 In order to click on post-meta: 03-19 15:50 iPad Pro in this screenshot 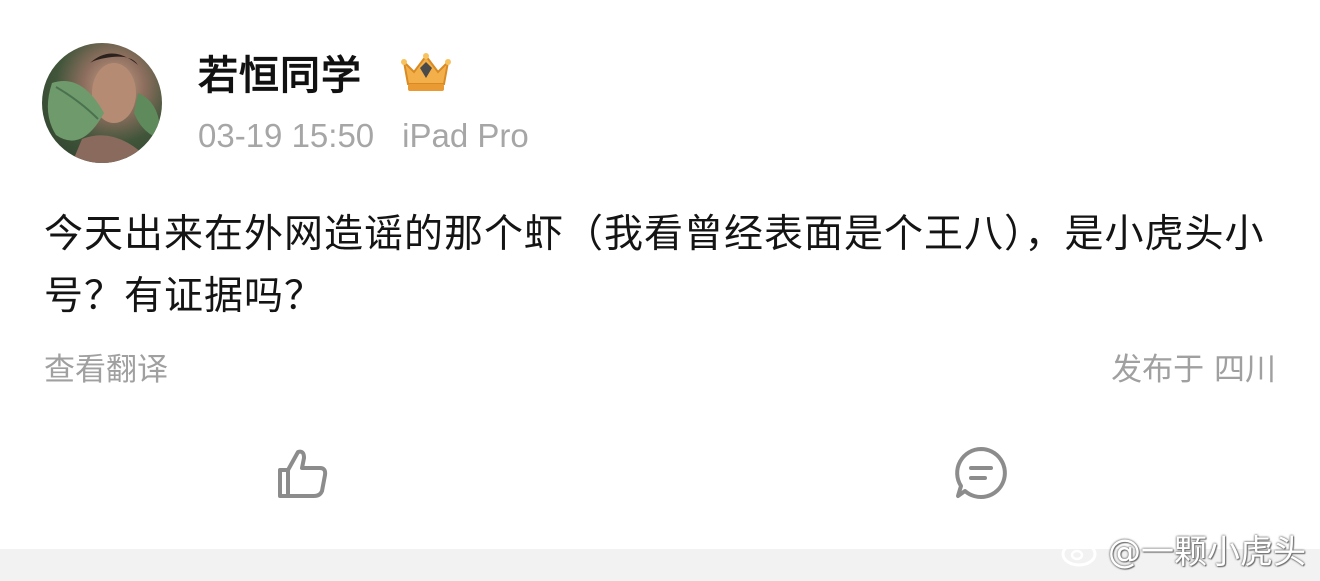, I will do `click(363, 136)`.